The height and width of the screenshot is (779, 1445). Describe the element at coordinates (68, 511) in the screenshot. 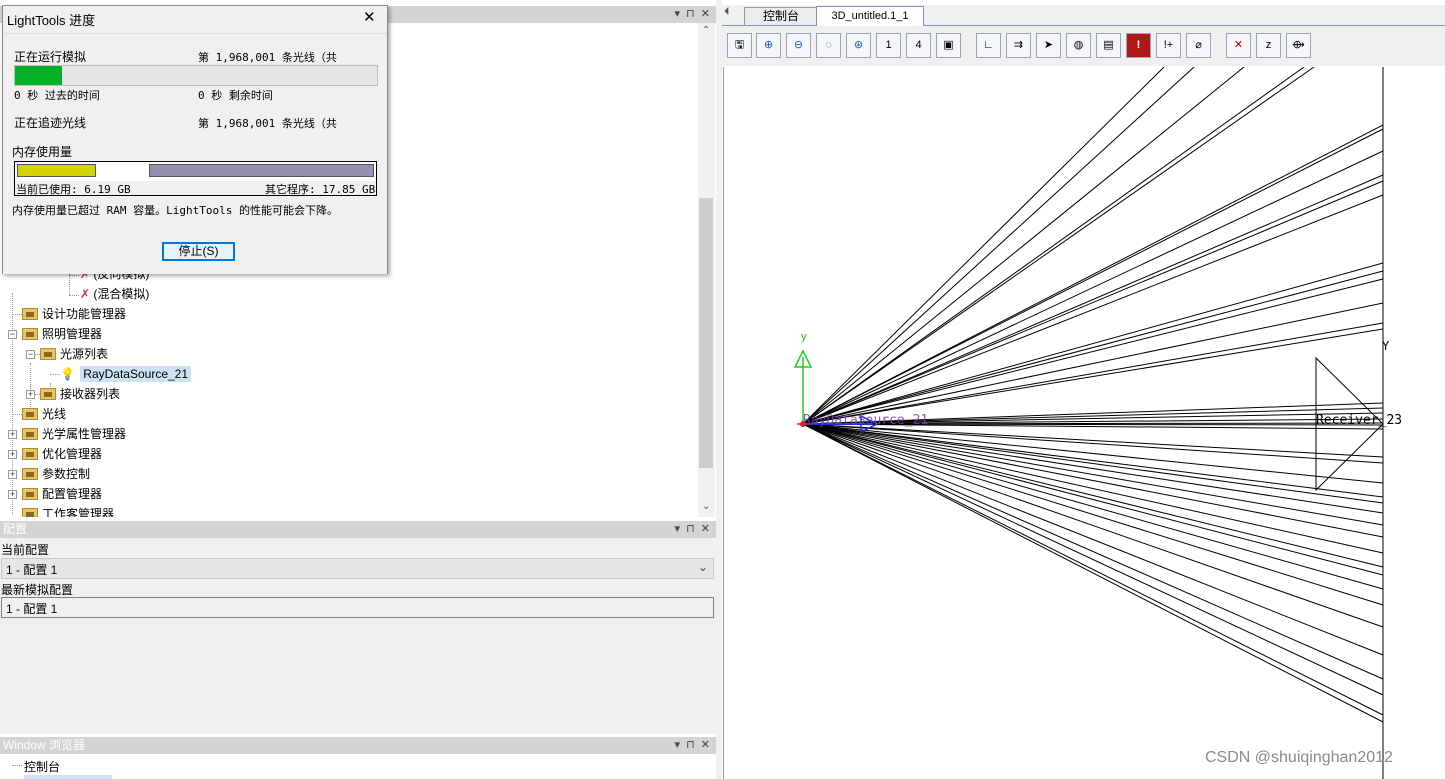

I see `tree-item: 工作客管理器` at that location.